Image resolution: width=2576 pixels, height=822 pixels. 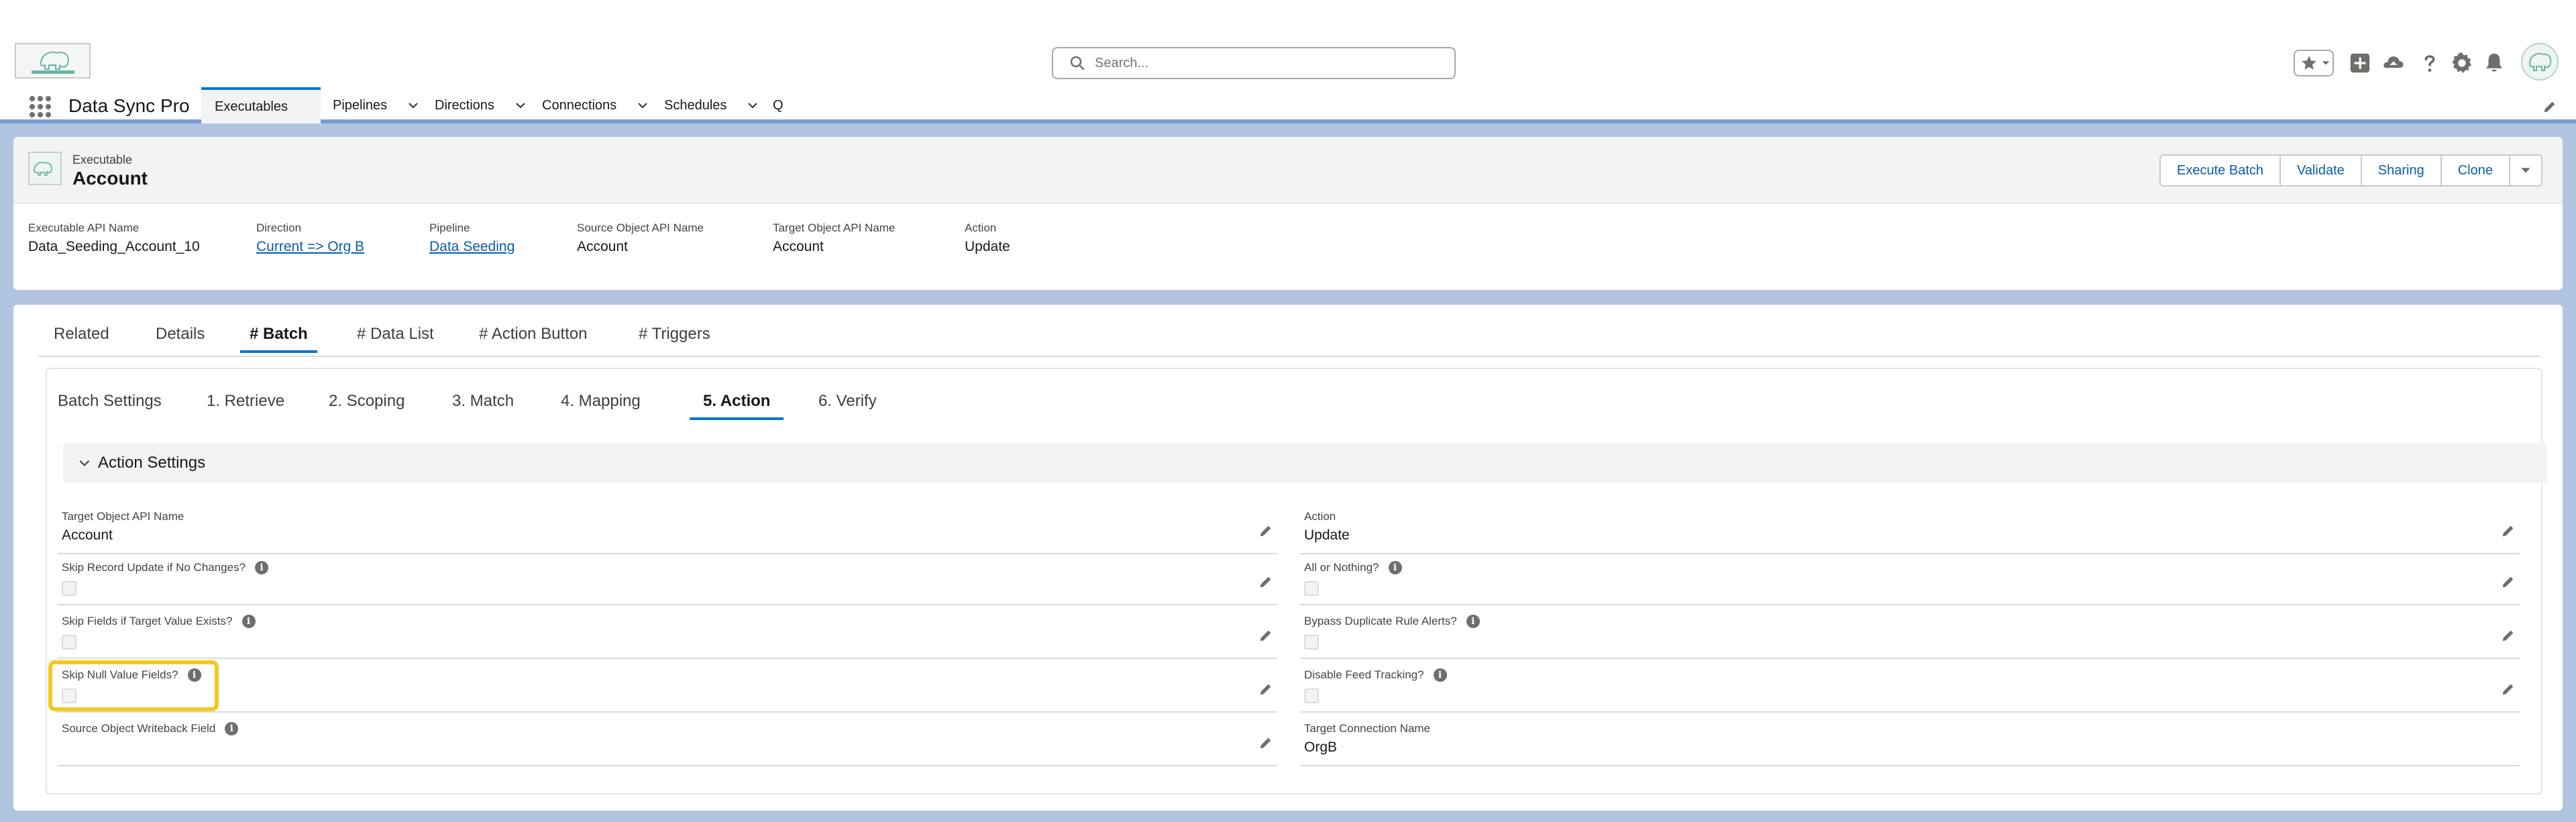 I want to click on all-or-nothing-checkbox, so click(x=1311, y=588).